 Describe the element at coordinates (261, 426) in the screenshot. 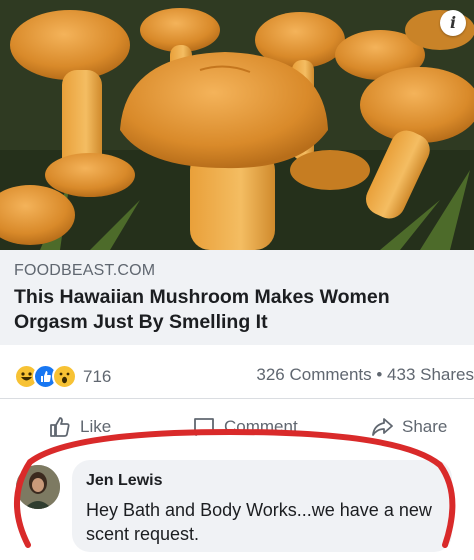

I see `comment-label: Comment` at that location.